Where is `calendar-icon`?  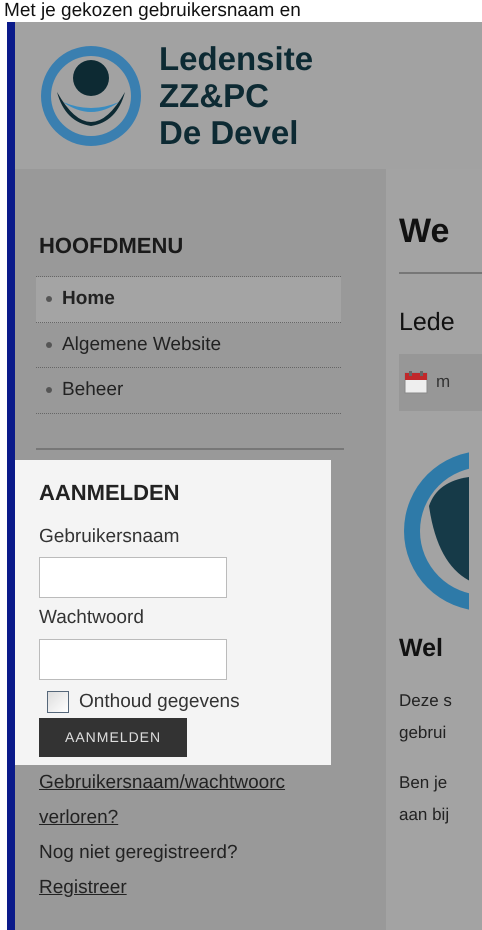 calendar-icon is located at coordinates (416, 382).